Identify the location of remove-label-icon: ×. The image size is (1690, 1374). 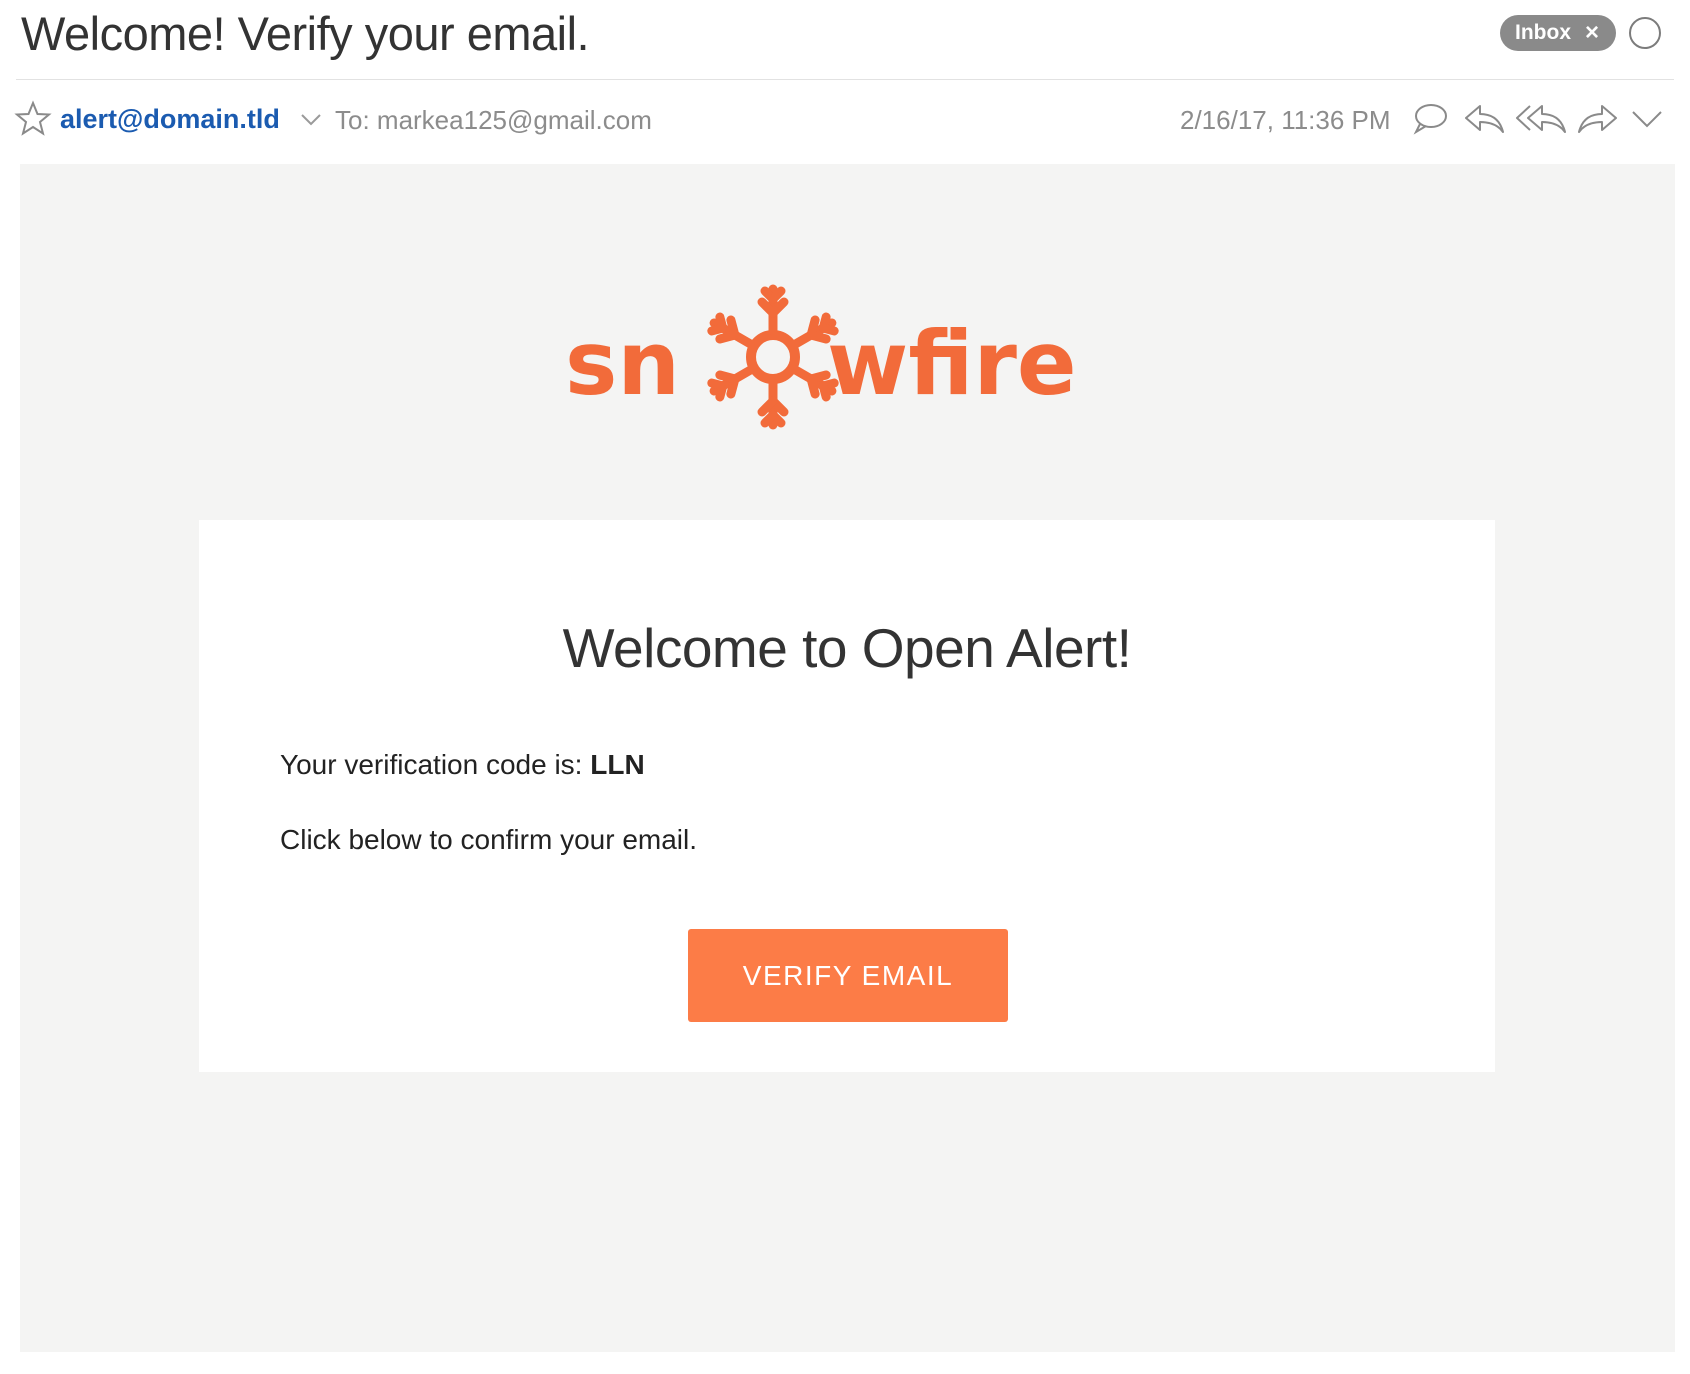
(1592, 33).